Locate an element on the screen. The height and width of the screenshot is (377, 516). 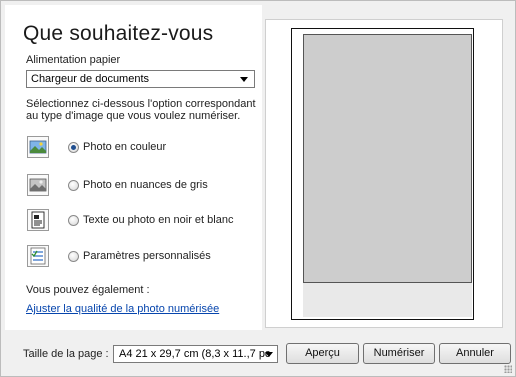
paper-feed-select: Chargeur de documents is located at coordinates (140, 79).